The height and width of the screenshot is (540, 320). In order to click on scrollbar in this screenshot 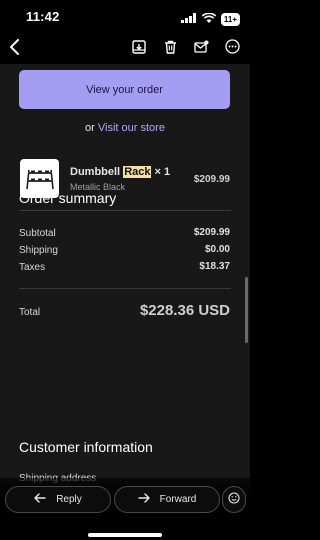, I will do `click(246, 310)`.